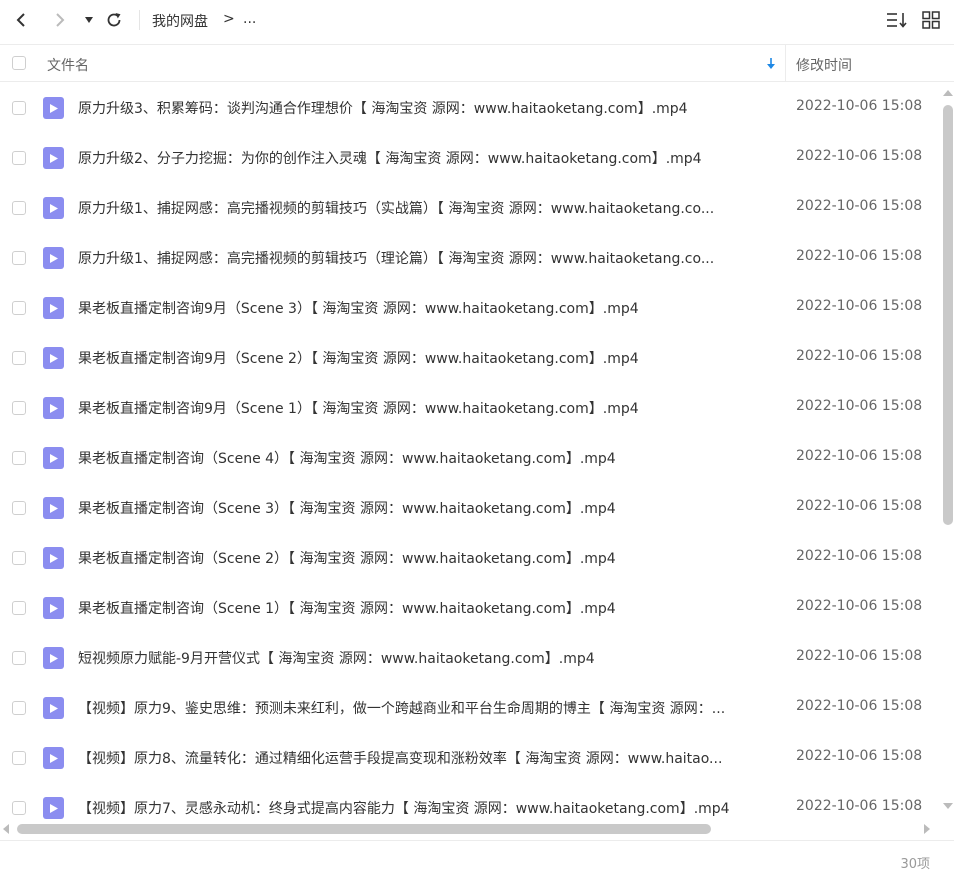 The width and height of the screenshot is (954, 876). Describe the element at coordinates (19, 63) in the screenshot. I see `select-all-checkbox` at that location.